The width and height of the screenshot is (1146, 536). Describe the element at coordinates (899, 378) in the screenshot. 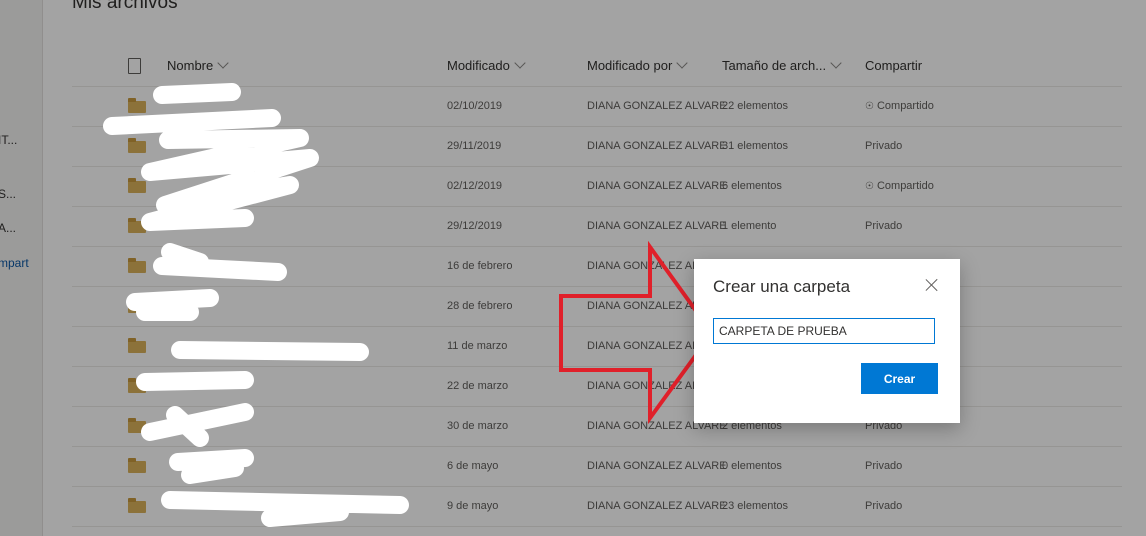

I see `create-button: Crear` at that location.